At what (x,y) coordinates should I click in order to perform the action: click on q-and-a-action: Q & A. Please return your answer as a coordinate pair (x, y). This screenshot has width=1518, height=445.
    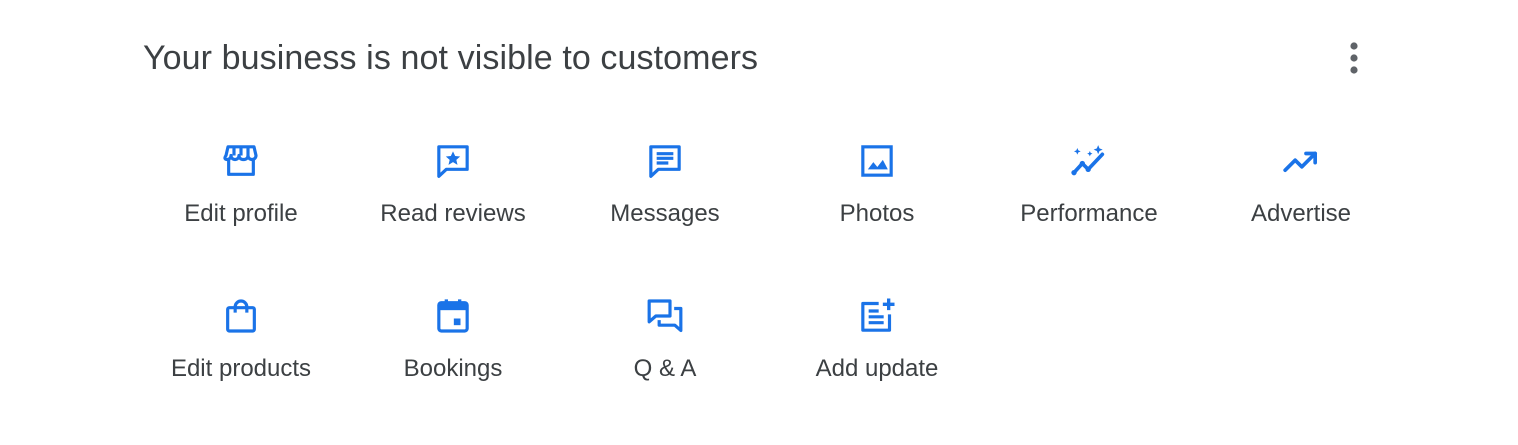
    Looking at the image, I should click on (665, 367).